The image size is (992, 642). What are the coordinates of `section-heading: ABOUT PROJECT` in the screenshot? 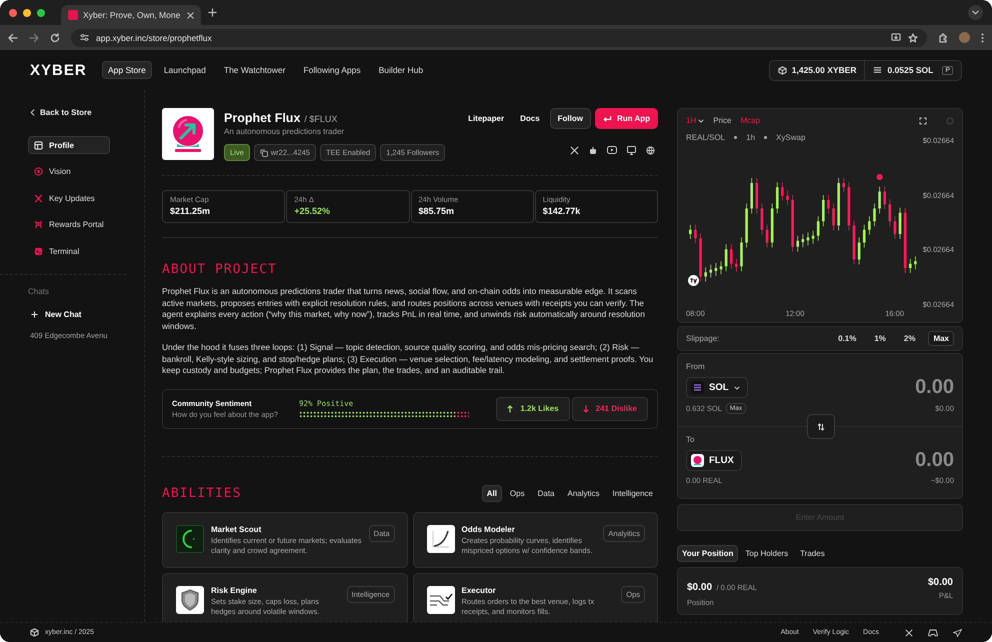 It's located at (220, 269).